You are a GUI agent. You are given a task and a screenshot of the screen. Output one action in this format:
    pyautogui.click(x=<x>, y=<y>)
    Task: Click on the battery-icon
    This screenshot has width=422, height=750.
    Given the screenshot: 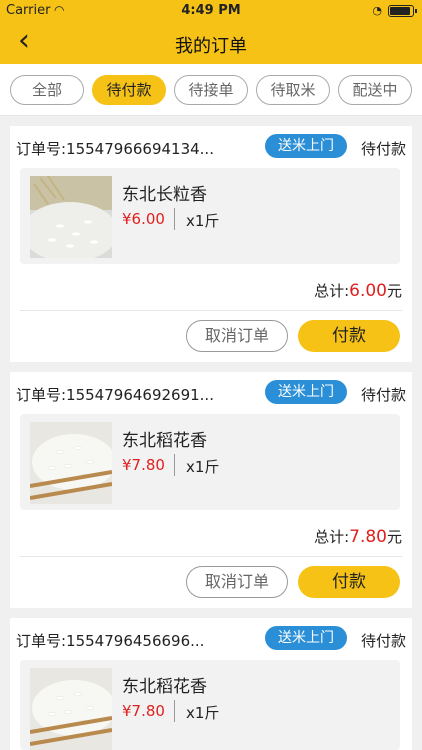 What is the action you would take?
    pyautogui.click(x=402, y=11)
    